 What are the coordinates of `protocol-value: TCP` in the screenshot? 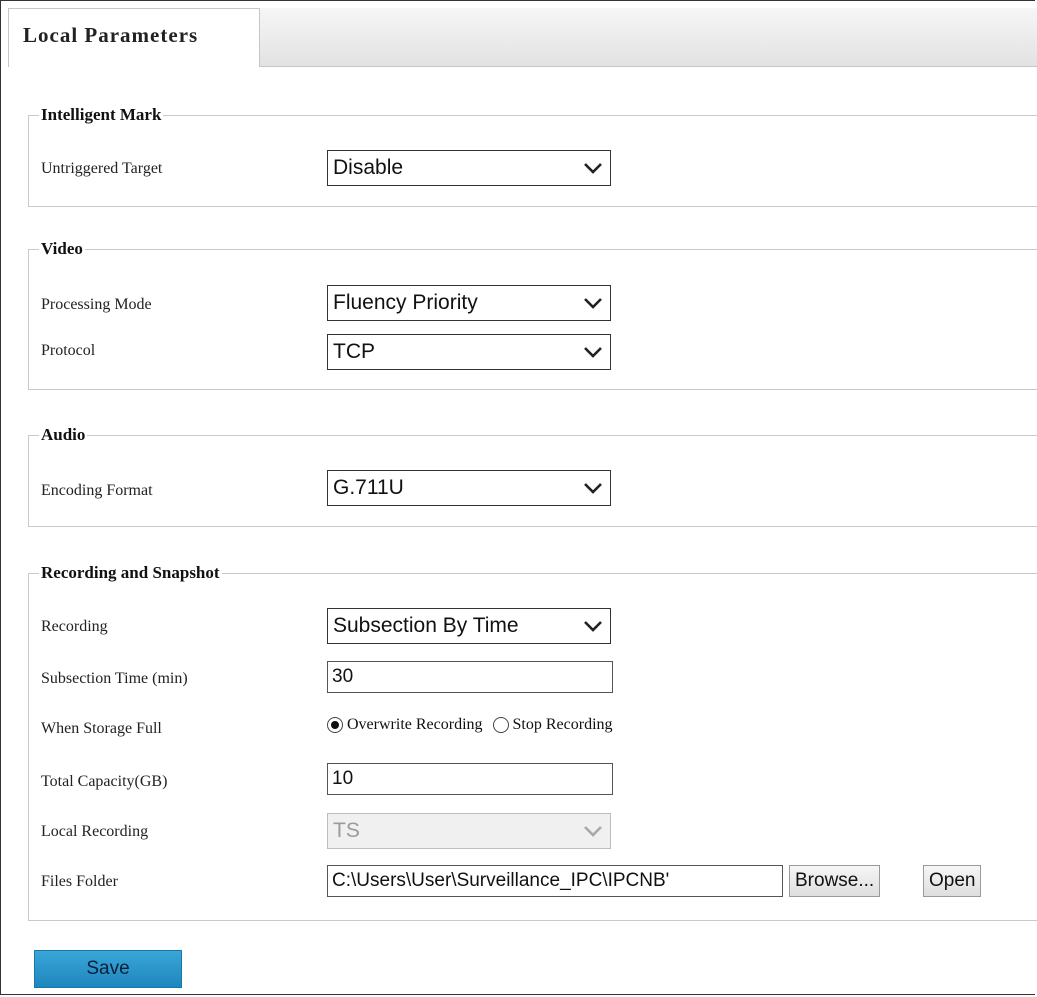 It's located at (354, 351).